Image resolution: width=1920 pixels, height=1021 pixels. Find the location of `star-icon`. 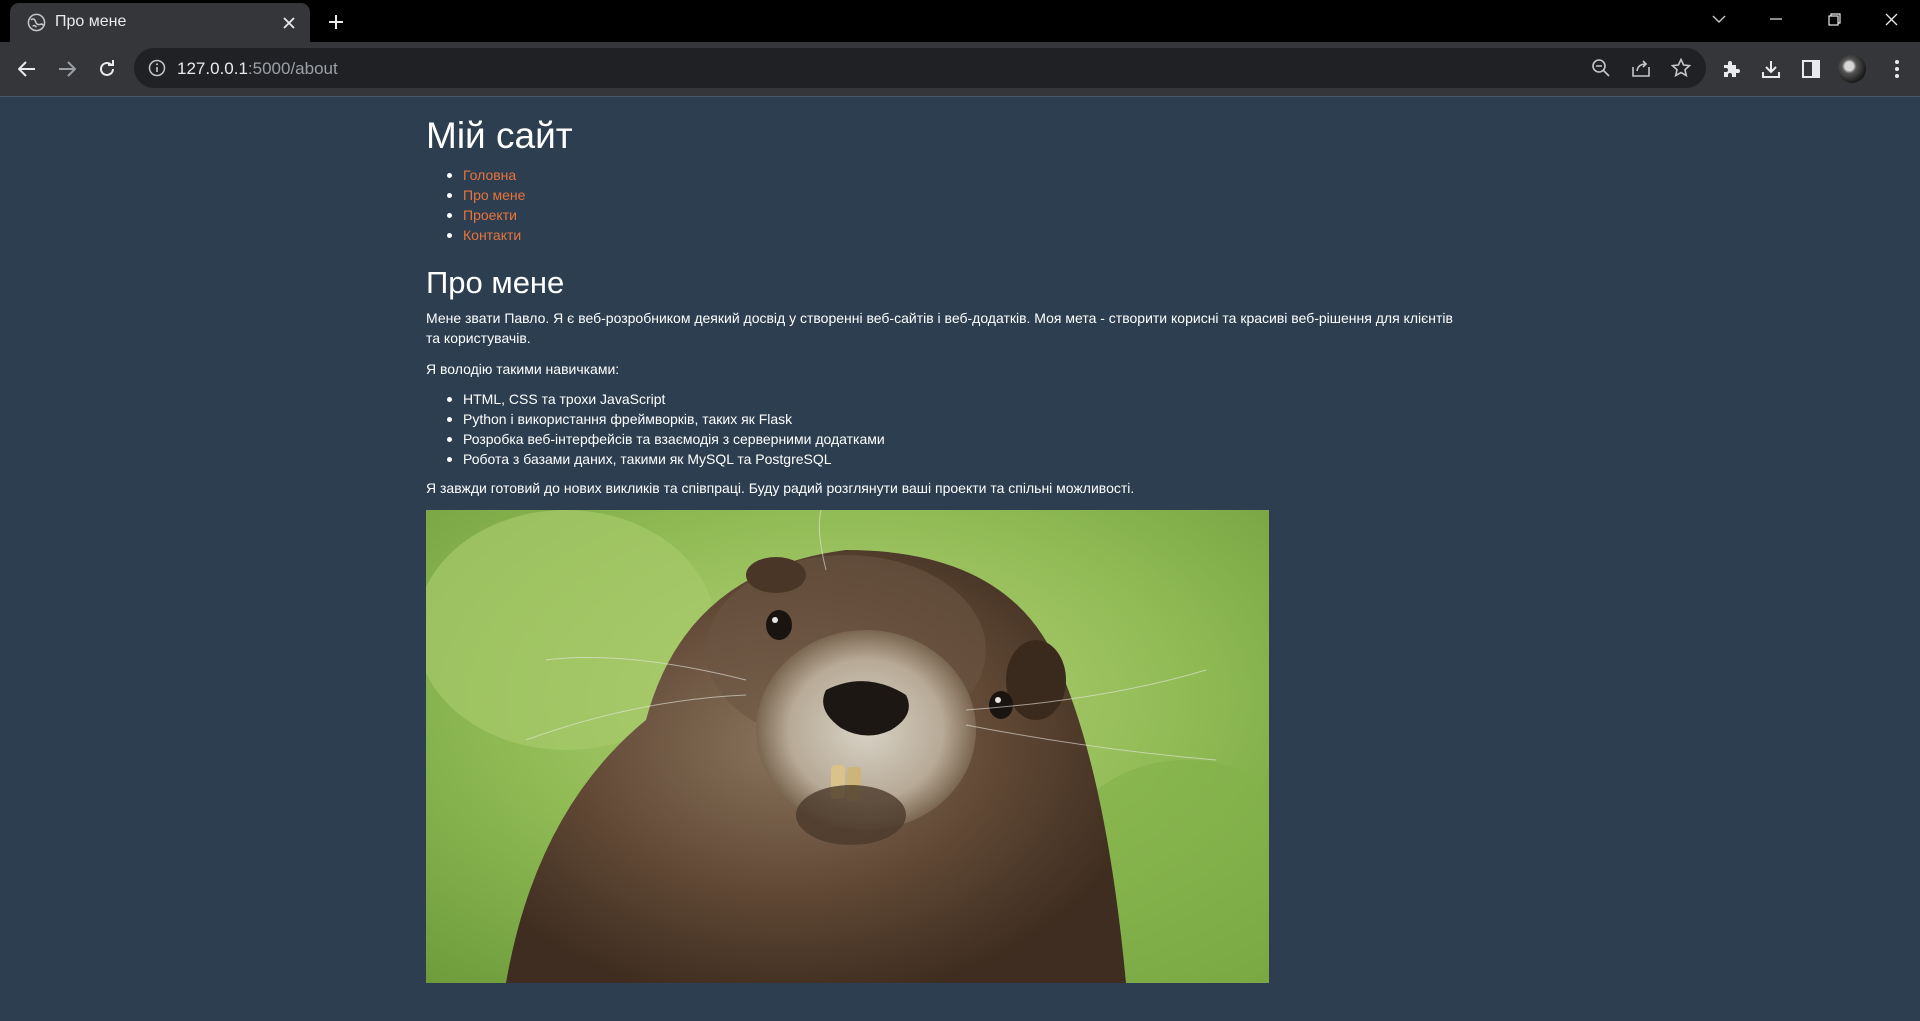

star-icon is located at coordinates (1681, 68).